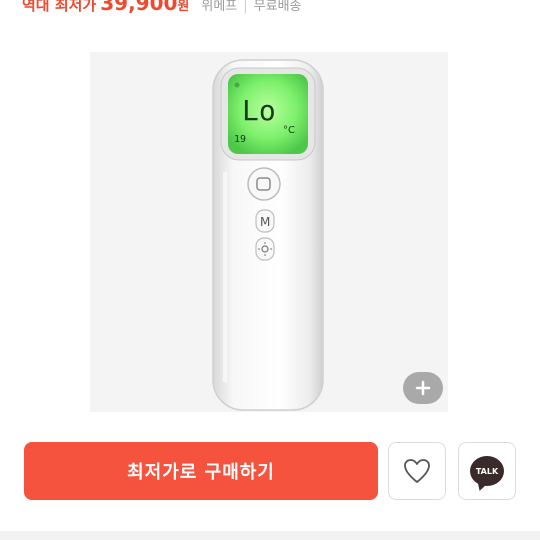  I want to click on heart-icon, so click(417, 471).